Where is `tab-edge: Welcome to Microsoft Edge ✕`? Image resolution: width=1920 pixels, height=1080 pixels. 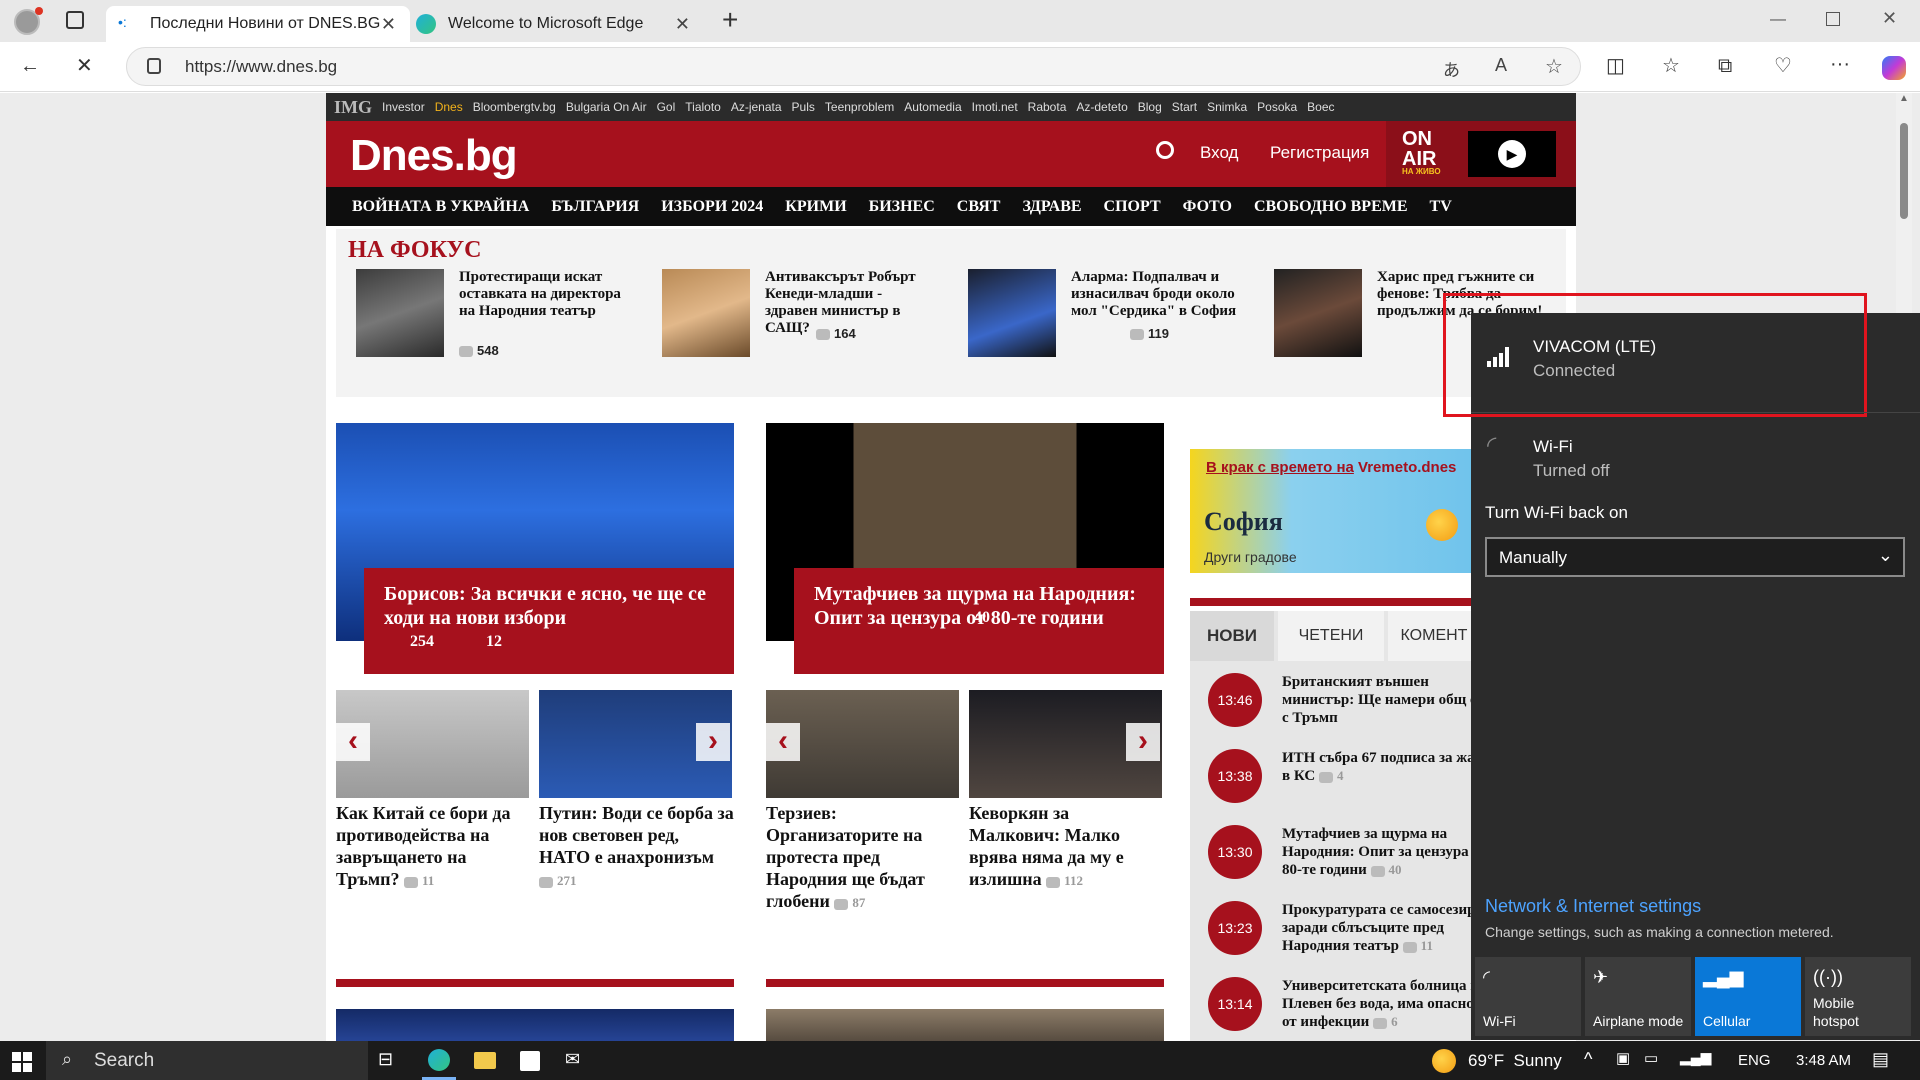 tab-edge: Welcome to Microsoft Edge ✕ is located at coordinates (558, 24).